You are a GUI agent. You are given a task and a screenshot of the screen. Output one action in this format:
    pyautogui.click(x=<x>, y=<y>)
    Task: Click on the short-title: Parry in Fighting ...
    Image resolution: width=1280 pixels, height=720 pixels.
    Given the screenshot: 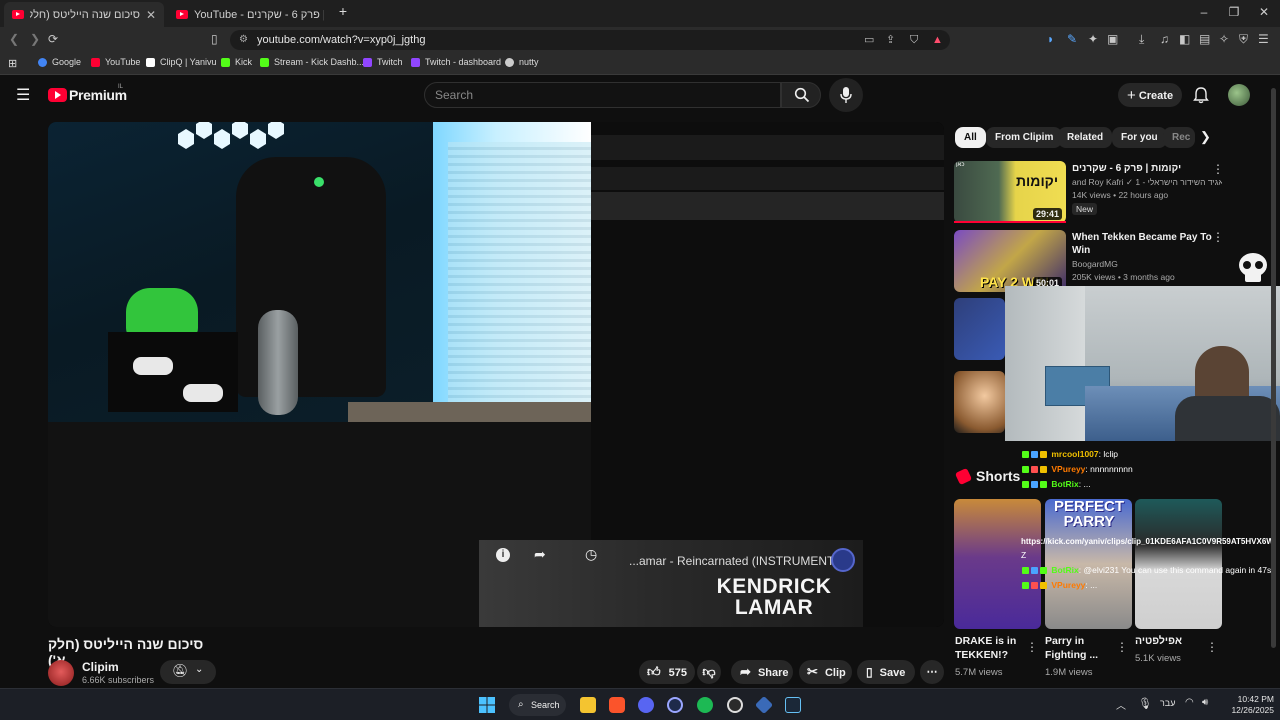 What is the action you would take?
    pyautogui.click(x=1080, y=648)
    